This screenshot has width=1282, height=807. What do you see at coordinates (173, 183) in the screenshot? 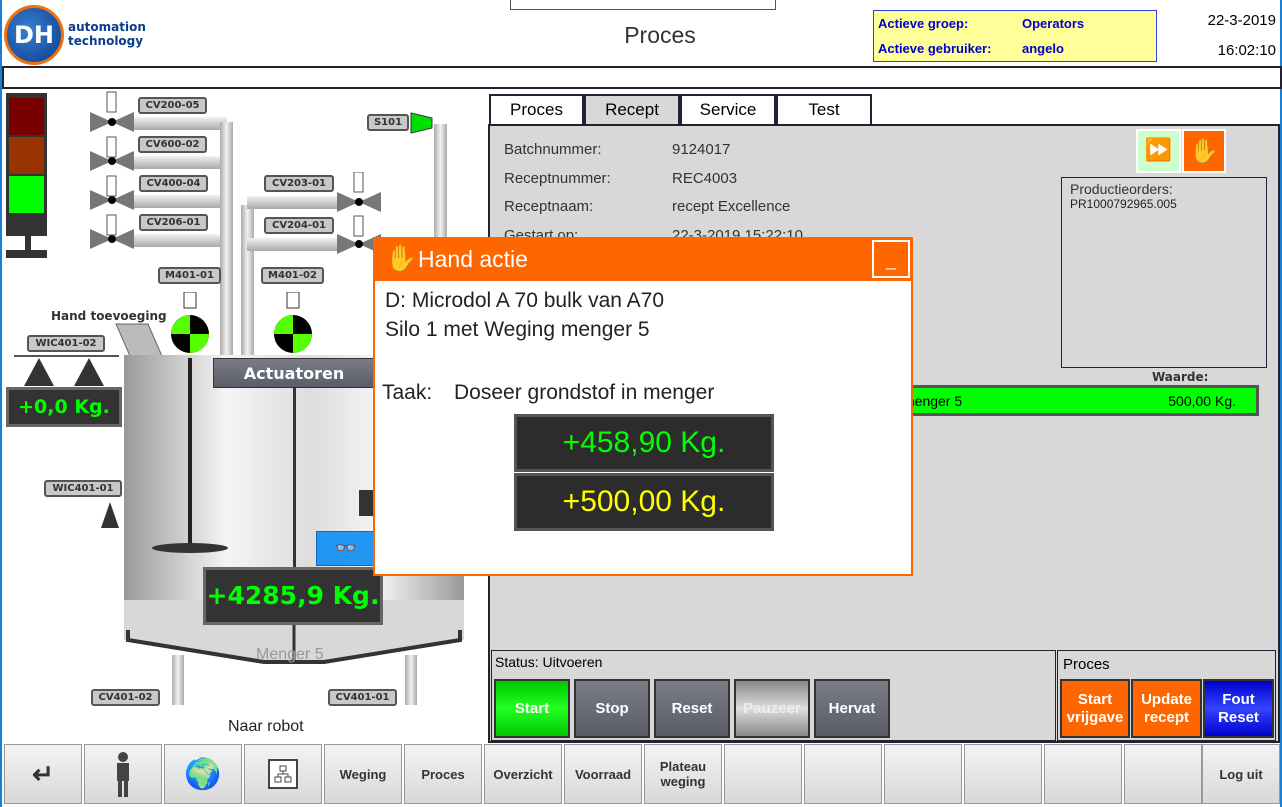
I see `valve-tag-cv400-04: CV400-04` at bounding box center [173, 183].